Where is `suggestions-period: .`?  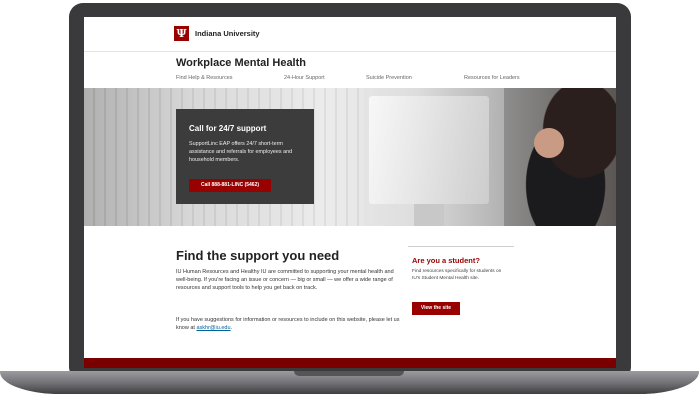
suggestions-period: . is located at coordinates (231, 327).